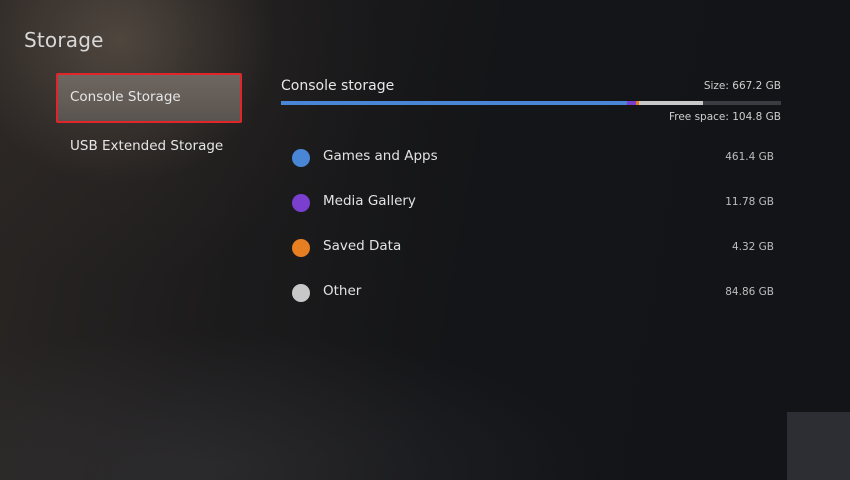 Image resolution: width=850 pixels, height=480 pixels. I want to click on category-label: Saved Data, so click(362, 246).